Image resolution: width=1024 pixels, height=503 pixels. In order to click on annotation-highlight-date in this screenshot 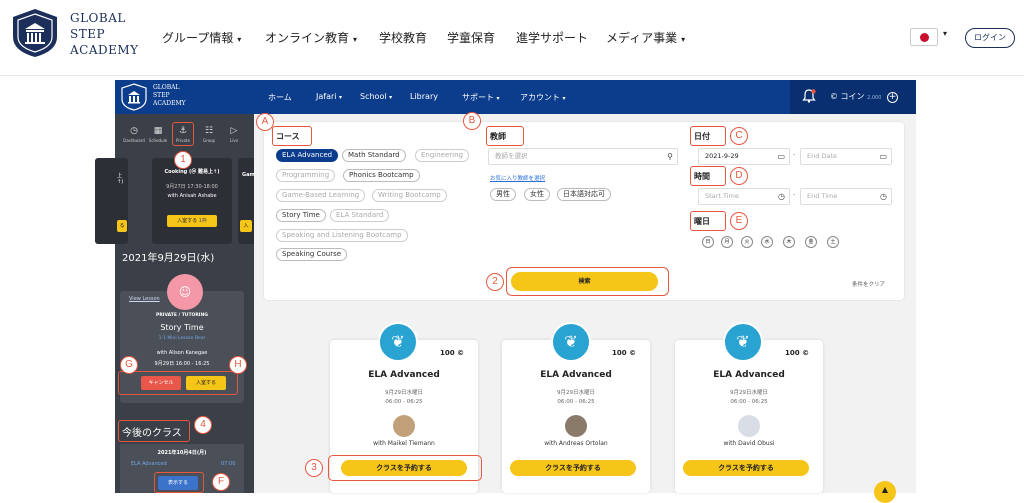, I will do `click(708, 136)`.